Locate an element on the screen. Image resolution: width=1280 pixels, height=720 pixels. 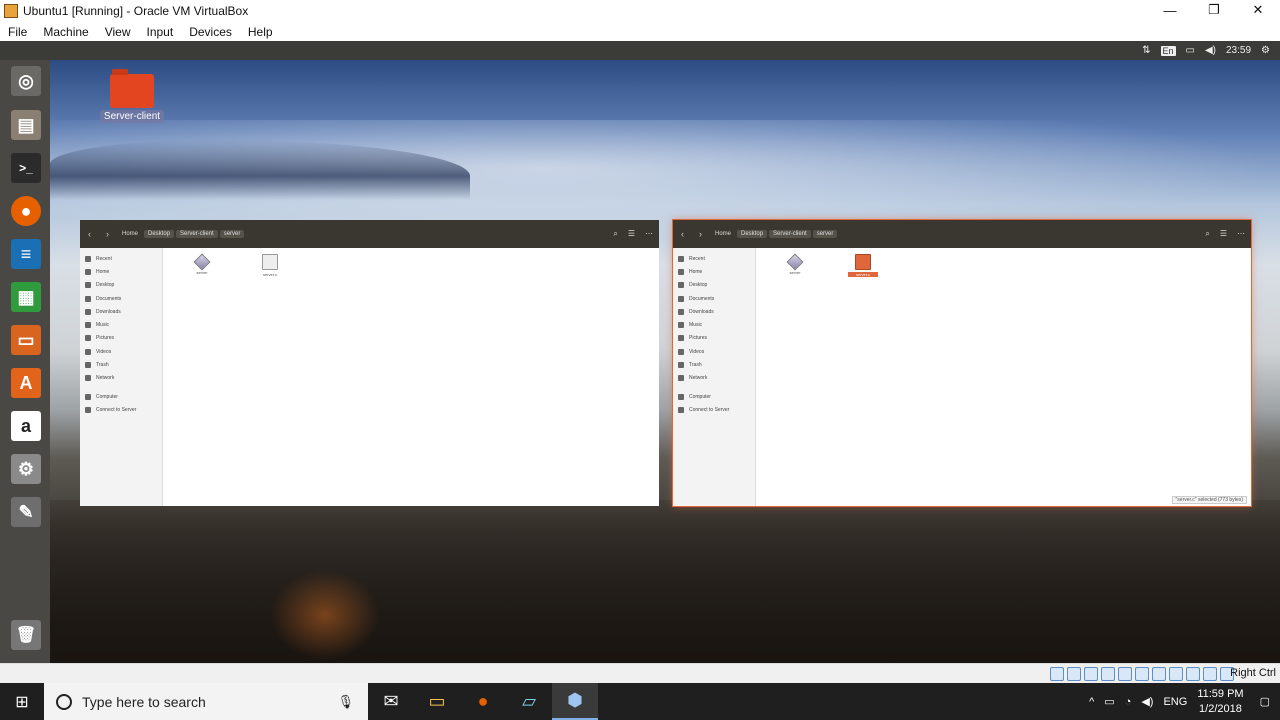
input-language: ENG is located at coordinates (1175, 702).